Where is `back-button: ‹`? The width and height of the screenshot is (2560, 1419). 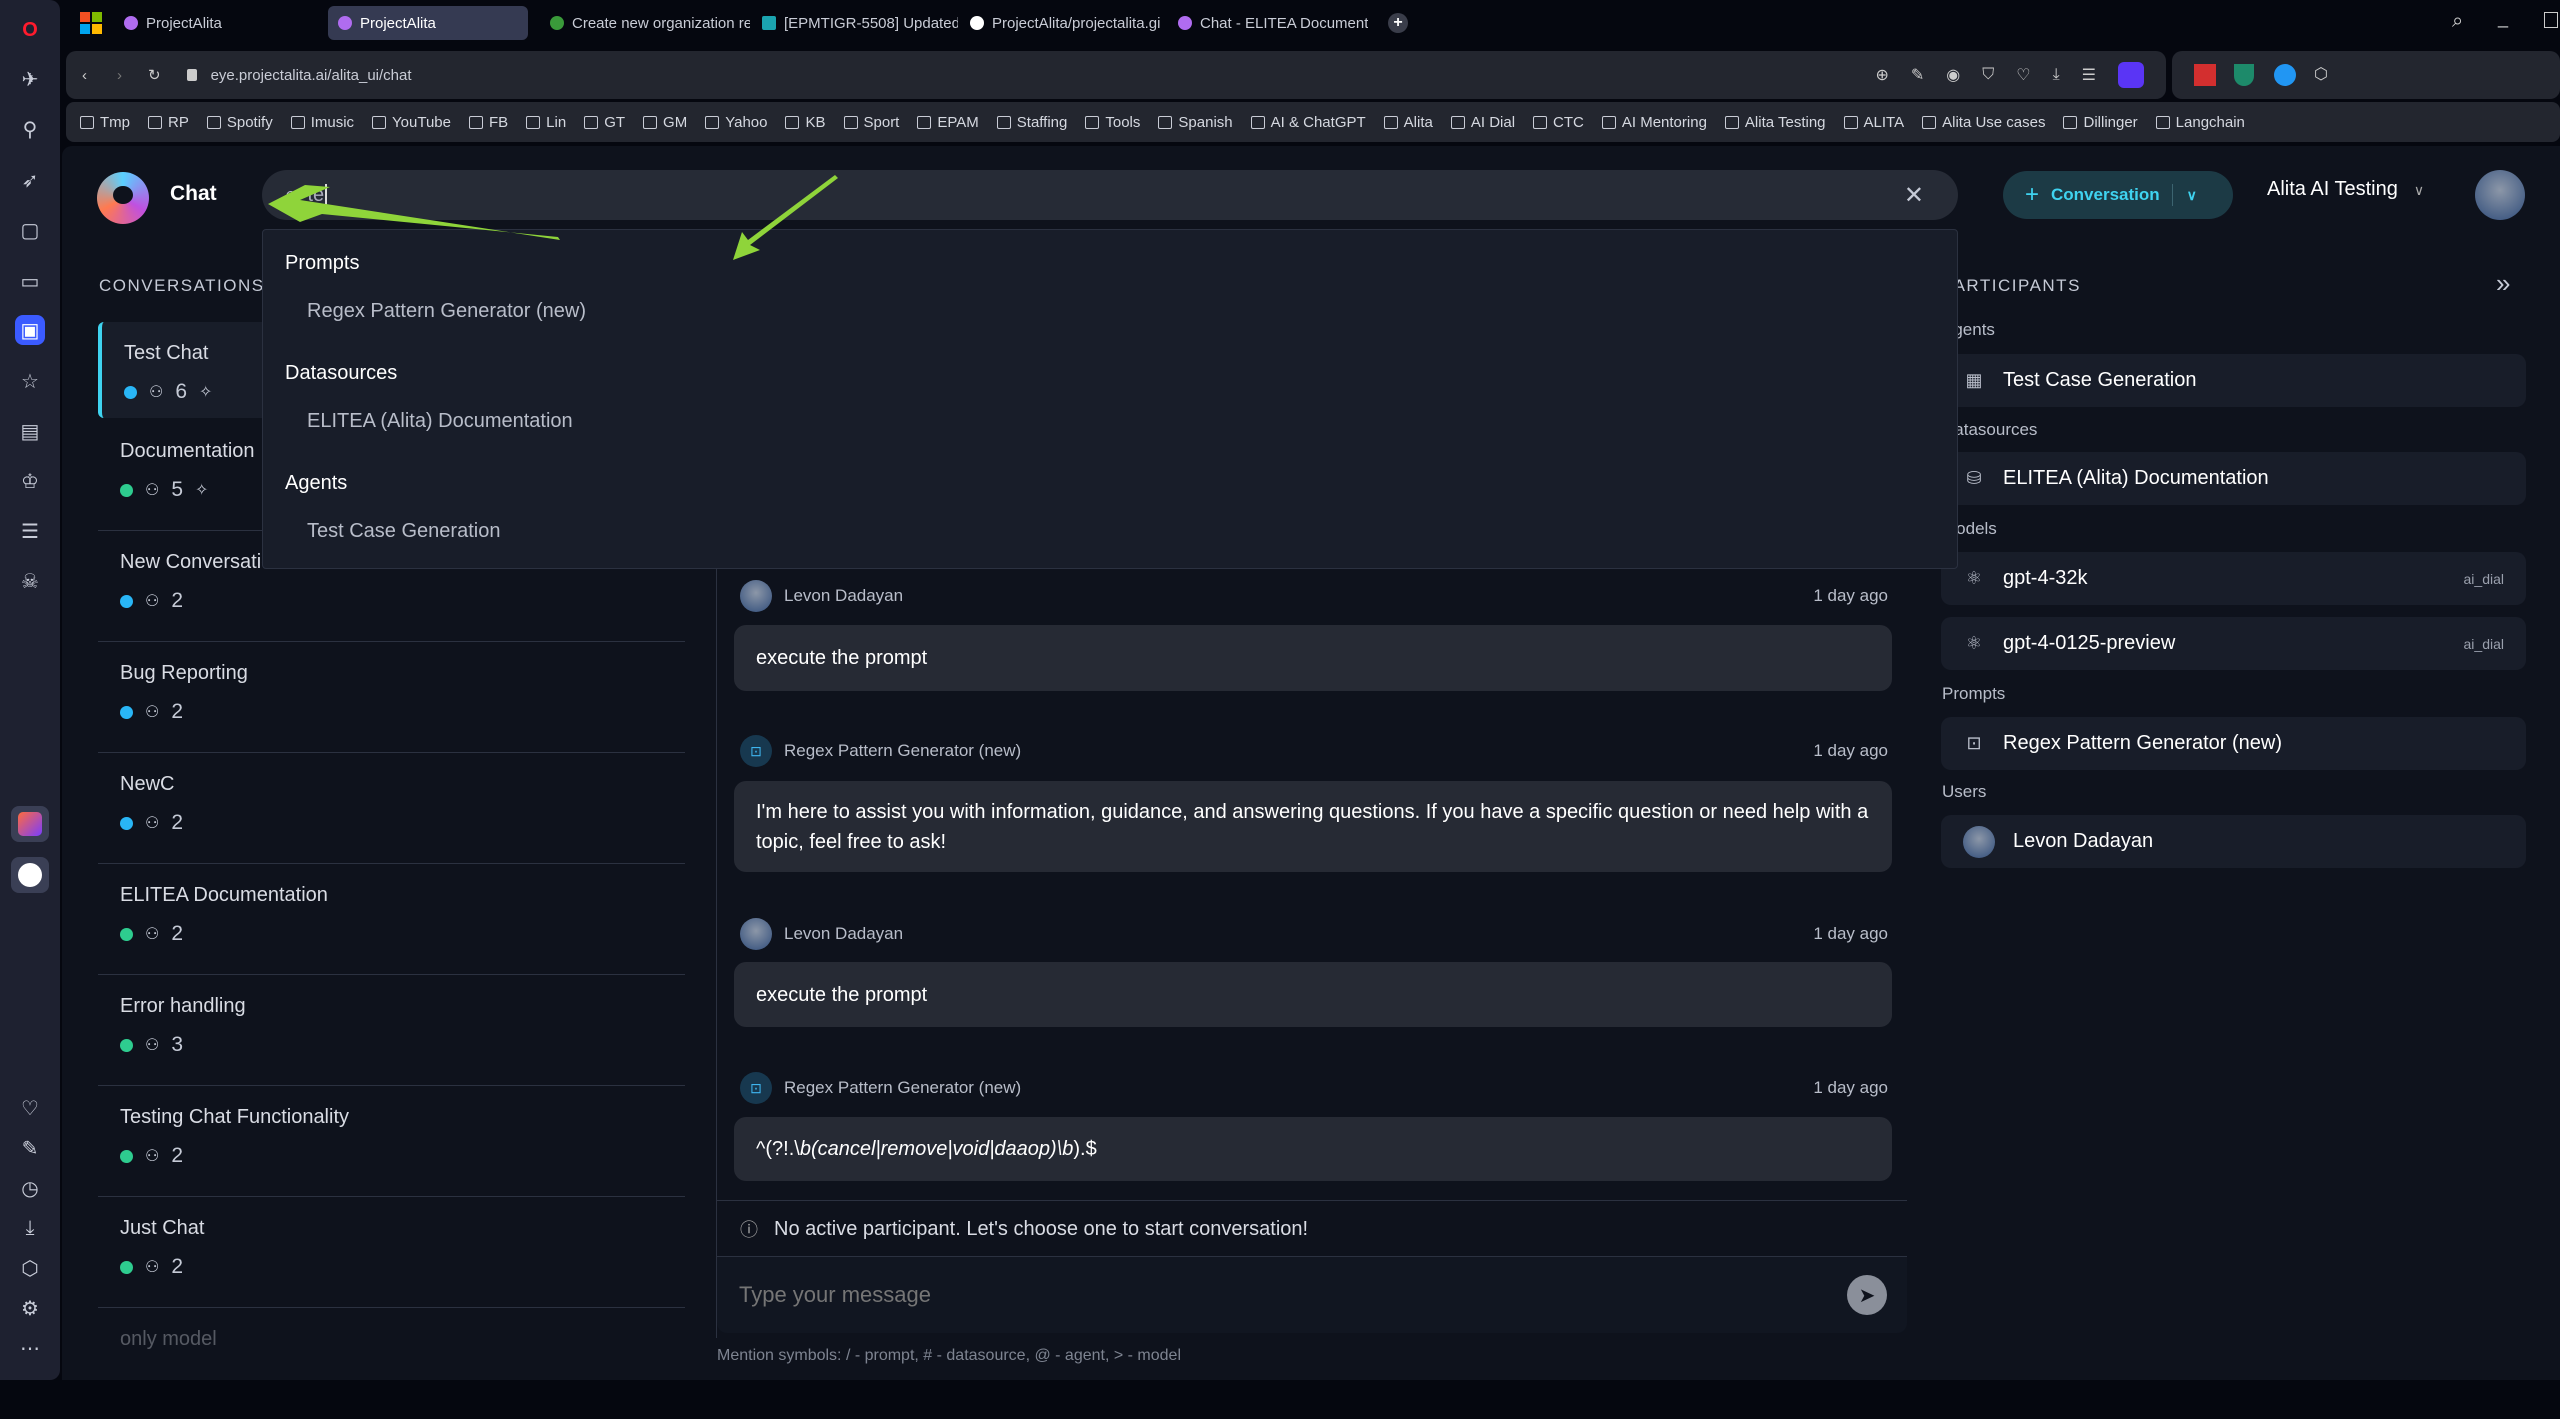
back-button: ‹ is located at coordinates (84, 75).